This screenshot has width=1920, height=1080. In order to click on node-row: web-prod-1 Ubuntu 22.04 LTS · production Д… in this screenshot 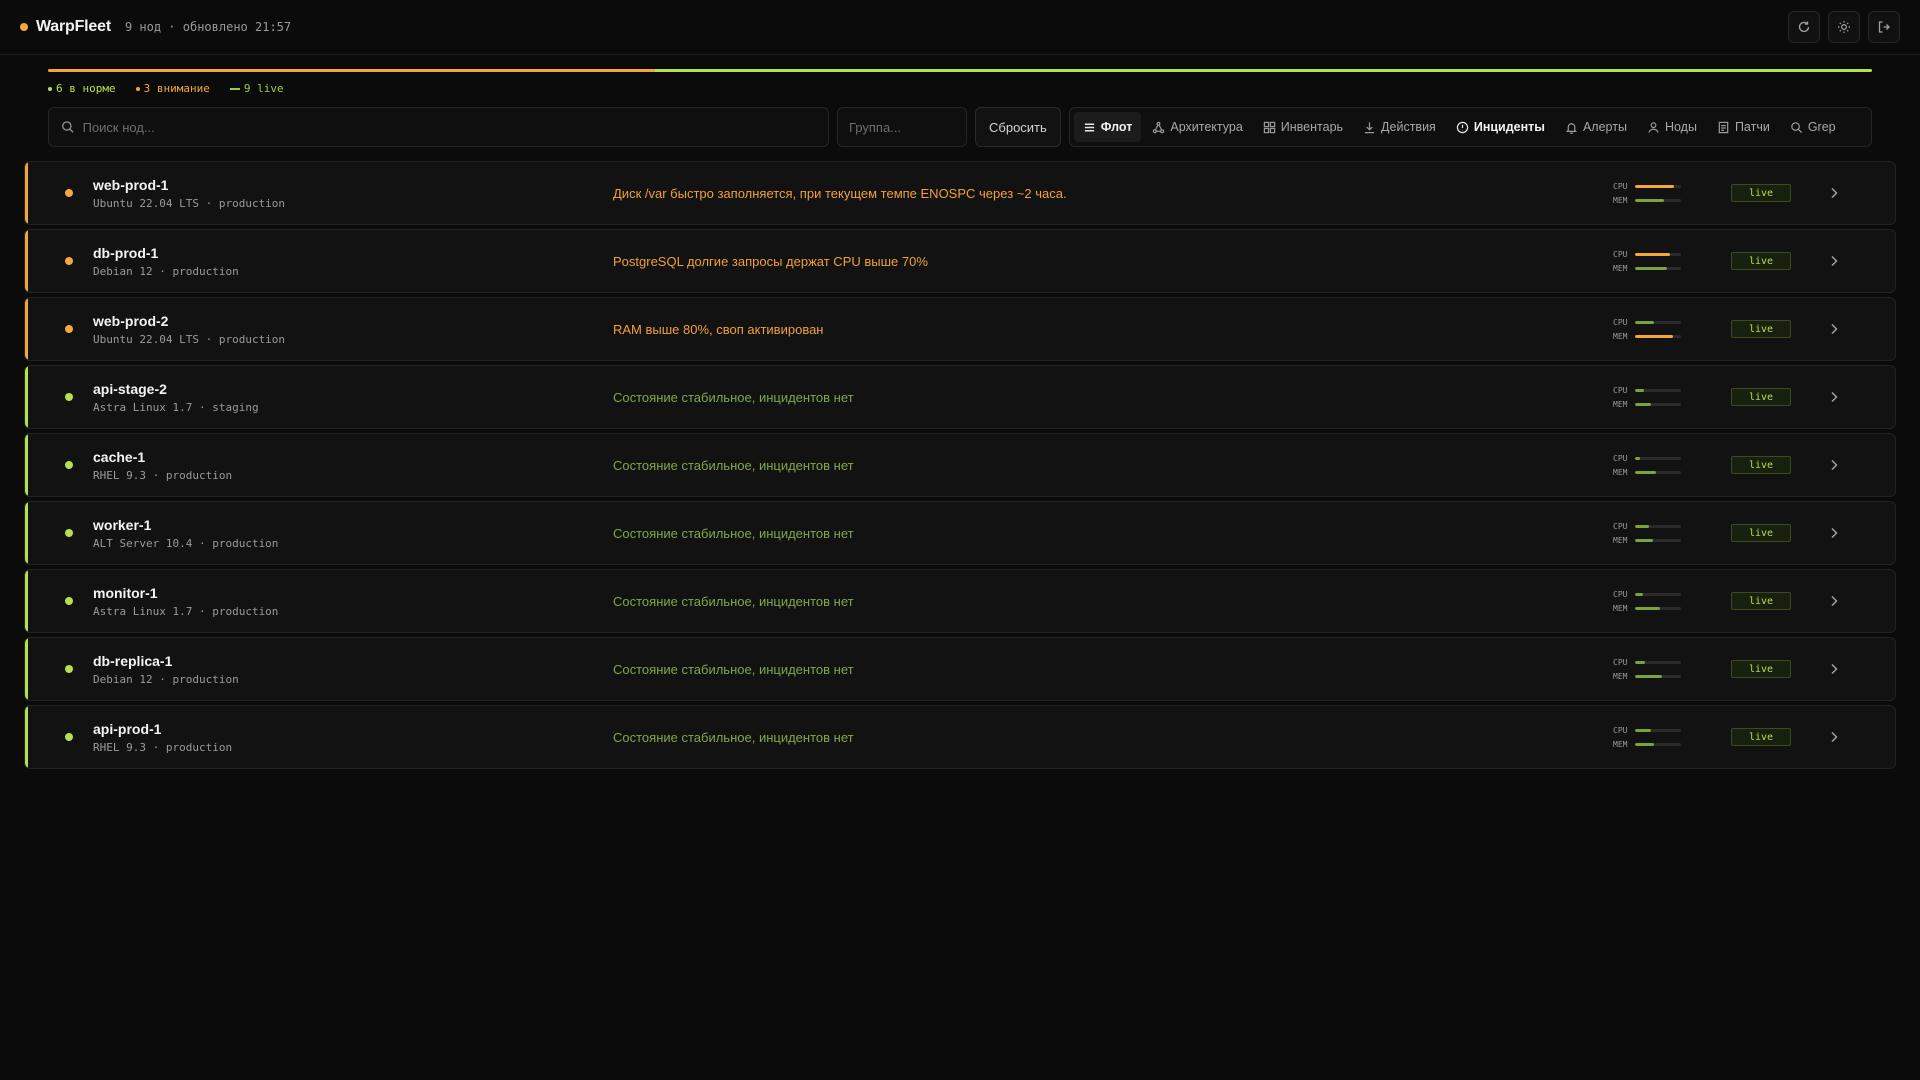, I will do `click(960, 193)`.